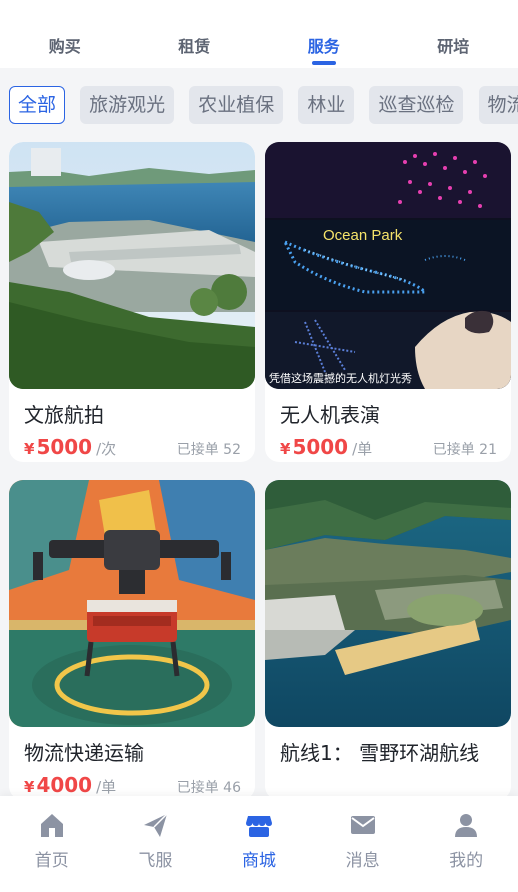  I want to click on price-unit: /次, so click(106, 449).